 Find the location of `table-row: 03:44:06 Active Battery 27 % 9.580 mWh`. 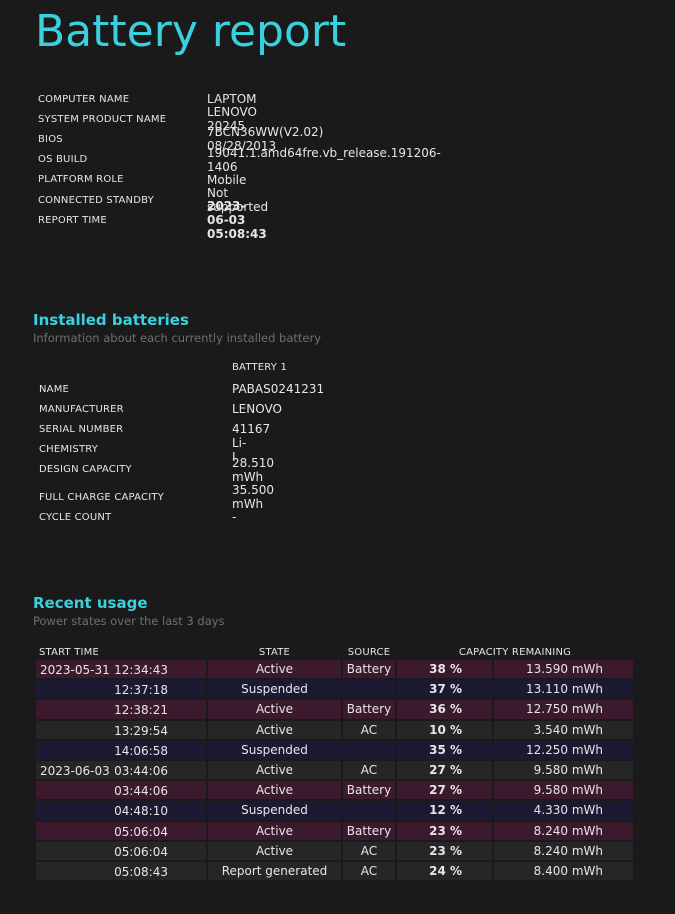

table-row: 03:44:06 Active Battery 27 % 9.580 mWh is located at coordinates (334, 791).